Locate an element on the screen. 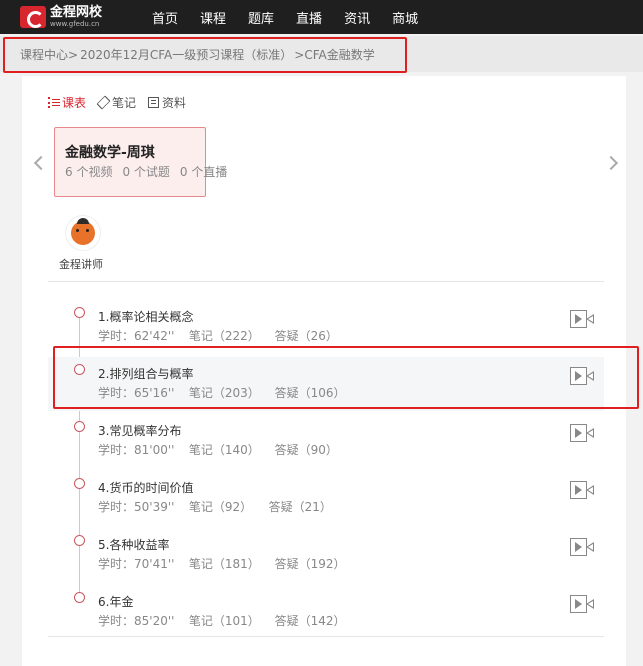 The width and height of the screenshot is (643, 666). course-card-title: 金融数学-周琪 is located at coordinates (110, 153).